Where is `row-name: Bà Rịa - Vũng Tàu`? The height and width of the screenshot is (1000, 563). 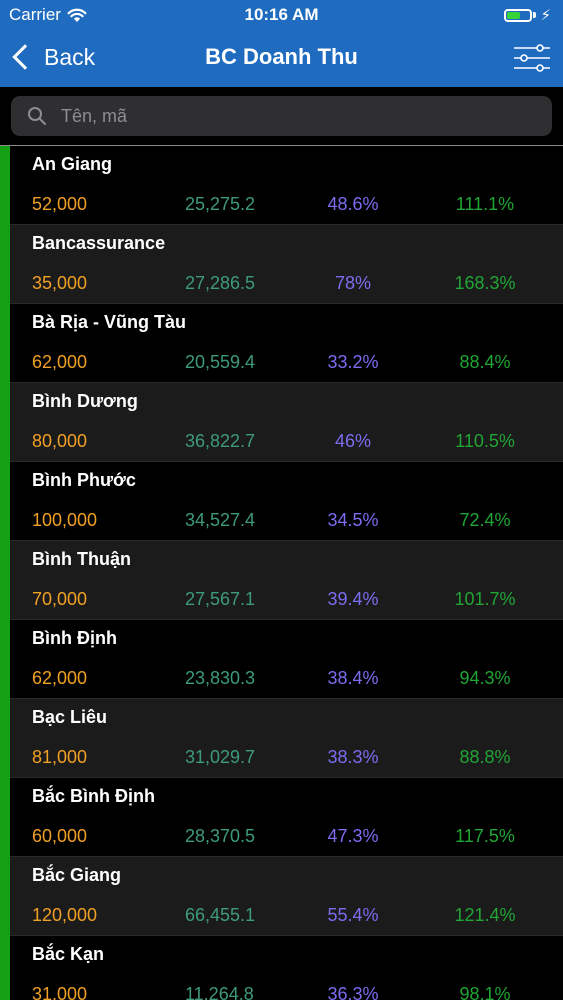 row-name: Bà Rịa - Vũng Tàu is located at coordinates (109, 322).